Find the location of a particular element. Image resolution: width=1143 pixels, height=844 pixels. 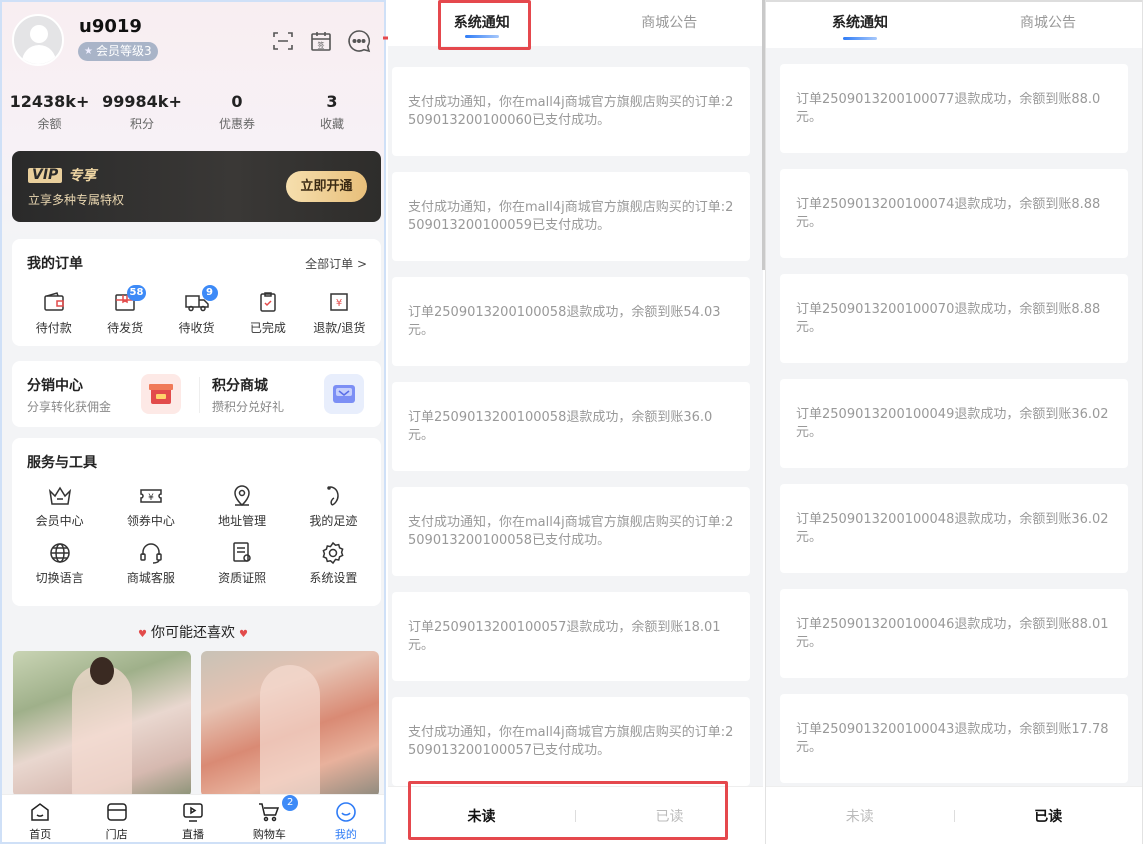

message-card: 订单2509013200100046退款成功，余额到账88.01元。 is located at coordinates (954, 633).